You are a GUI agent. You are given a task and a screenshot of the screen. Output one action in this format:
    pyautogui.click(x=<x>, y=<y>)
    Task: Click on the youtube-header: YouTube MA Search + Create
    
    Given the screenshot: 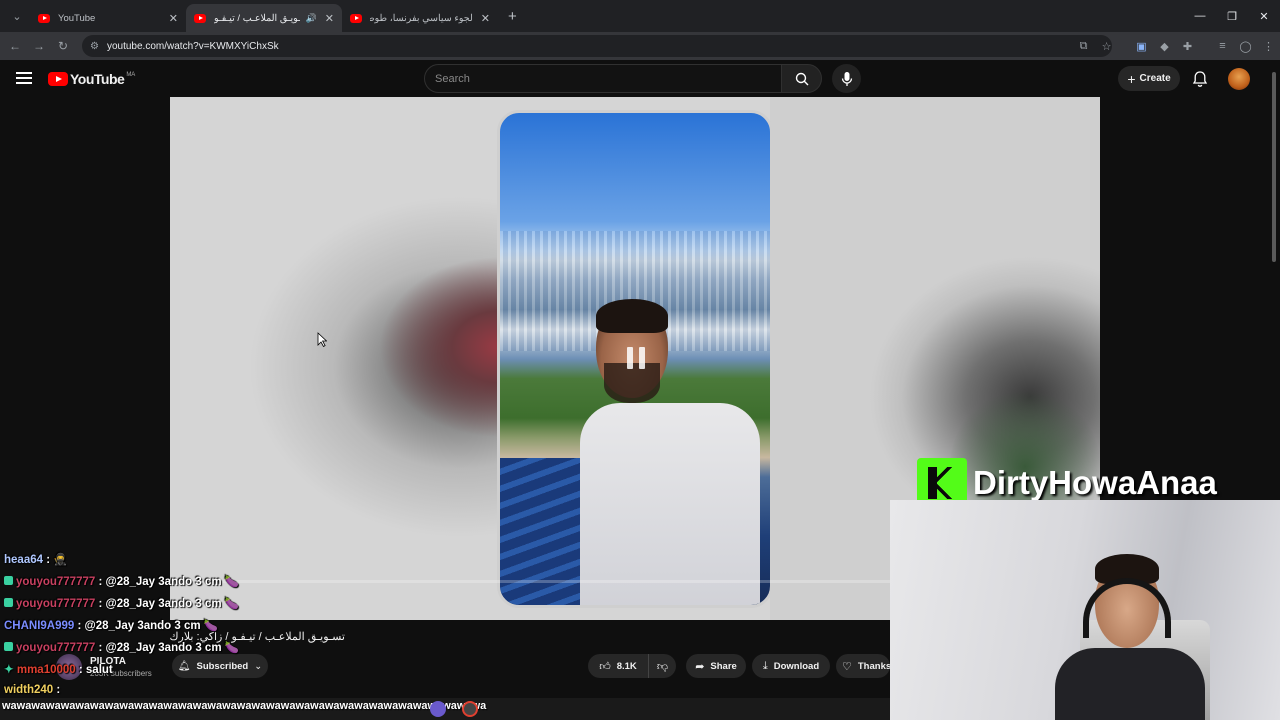 What is the action you would take?
    pyautogui.click(x=640, y=79)
    